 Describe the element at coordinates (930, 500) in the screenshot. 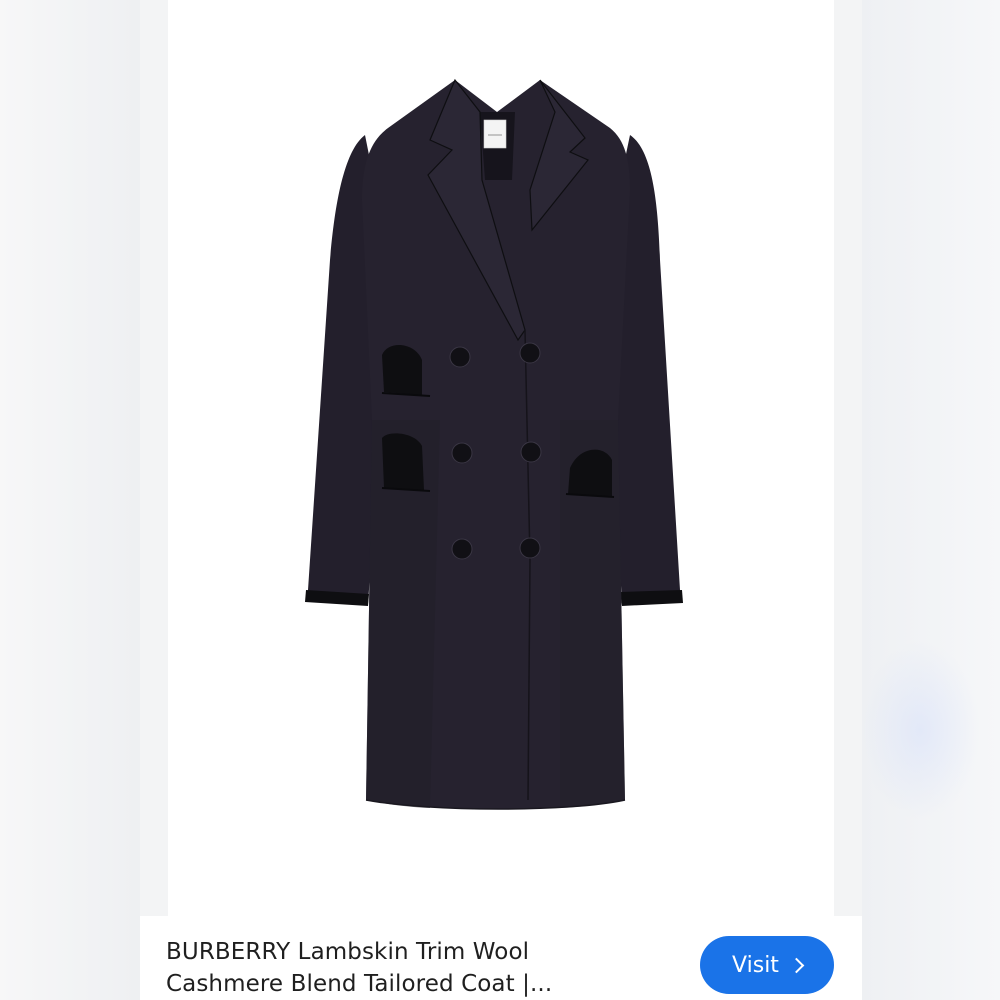

I see `blurred-background-right` at that location.